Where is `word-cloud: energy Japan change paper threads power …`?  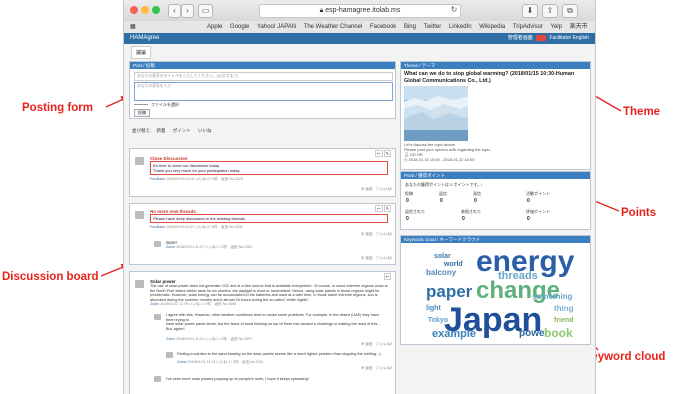 word-cloud: energy Japan change paper threads power … is located at coordinates (495, 293).